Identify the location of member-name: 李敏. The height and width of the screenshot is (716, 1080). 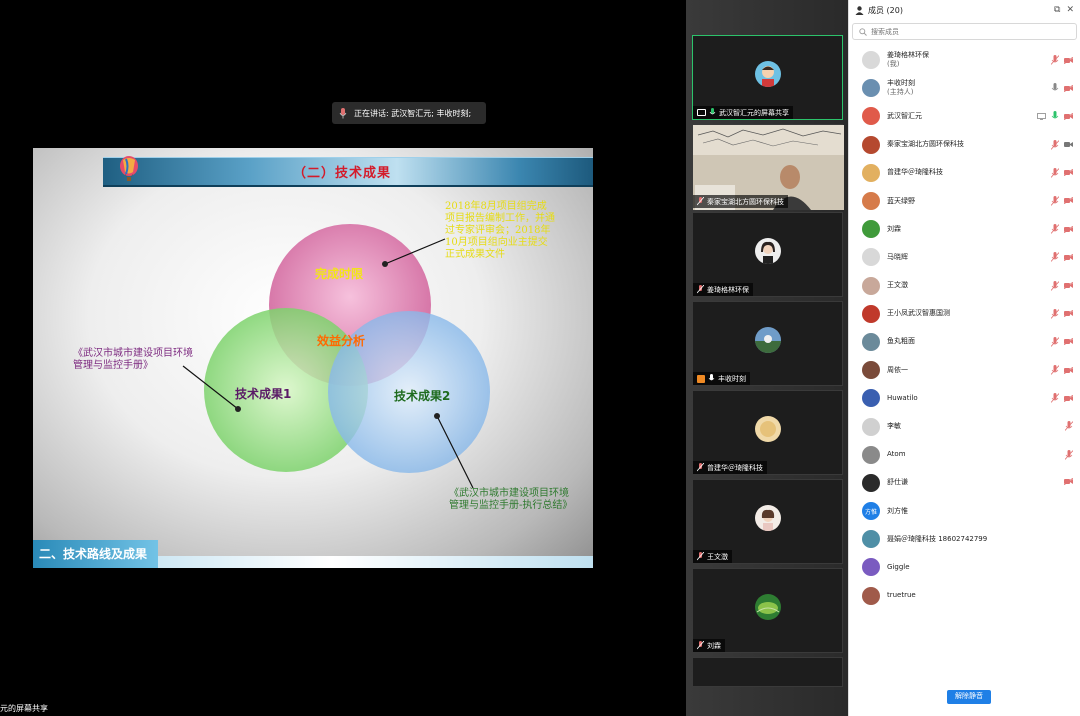
(894, 426).